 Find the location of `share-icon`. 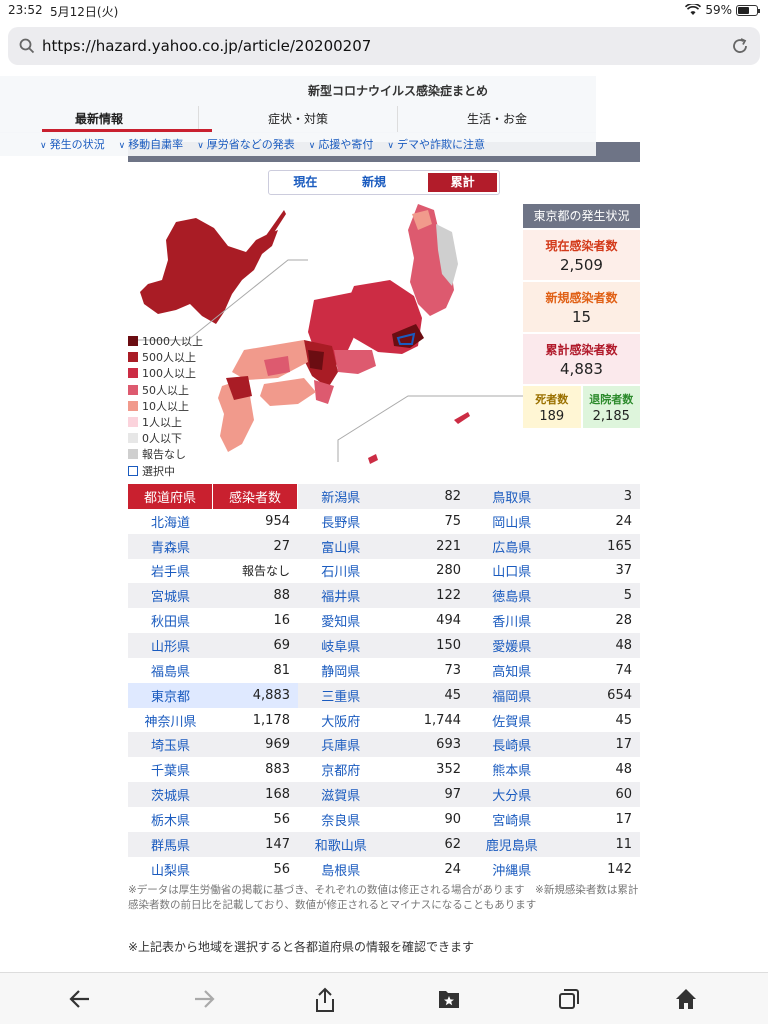

share-icon is located at coordinates (325, 1000).